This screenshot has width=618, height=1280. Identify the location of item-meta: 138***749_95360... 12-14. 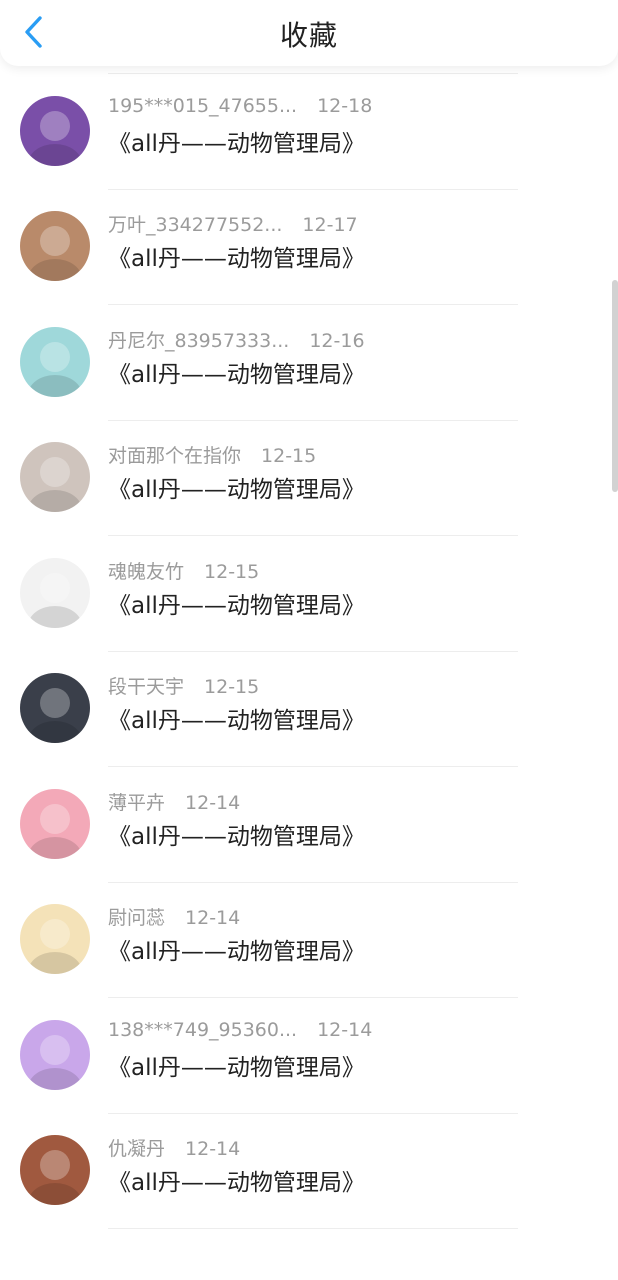
(240, 1032).